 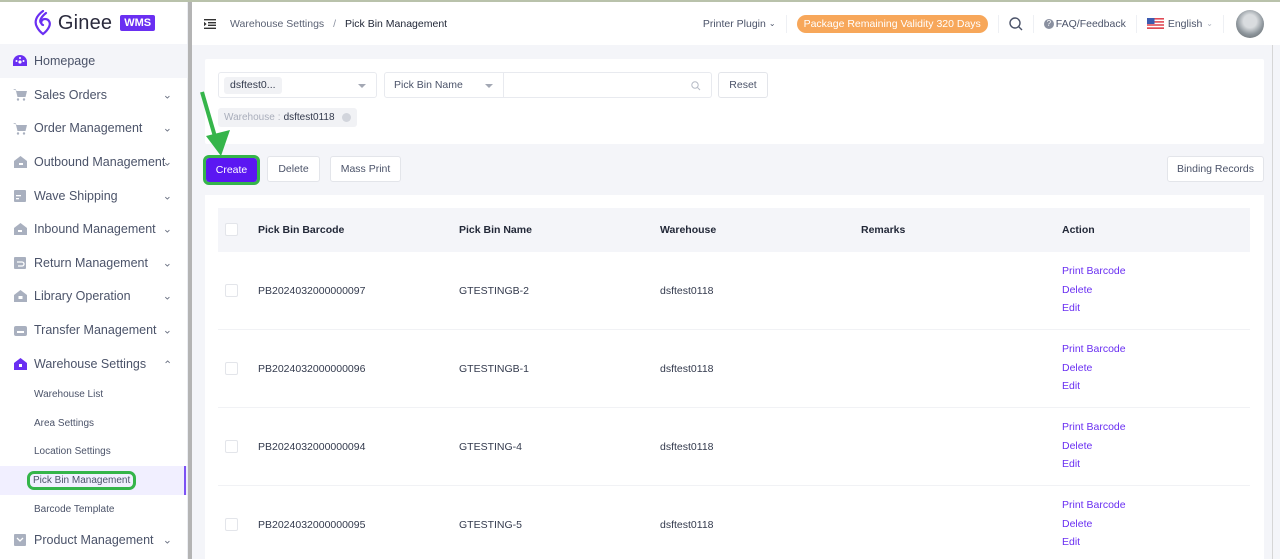 I want to click on menu-collapse-icon, so click(x=211, y=24).